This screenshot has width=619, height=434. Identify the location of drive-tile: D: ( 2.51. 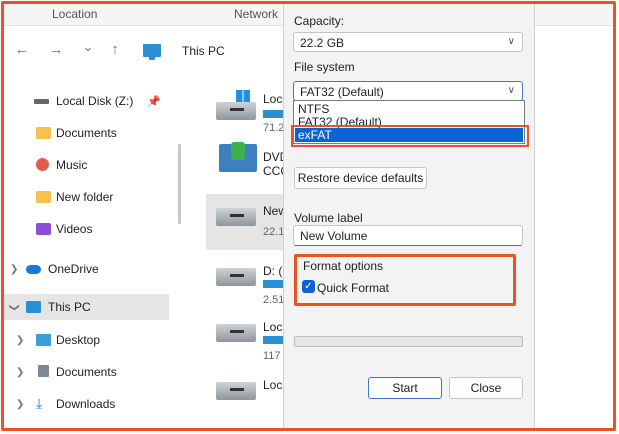
(249, 282).